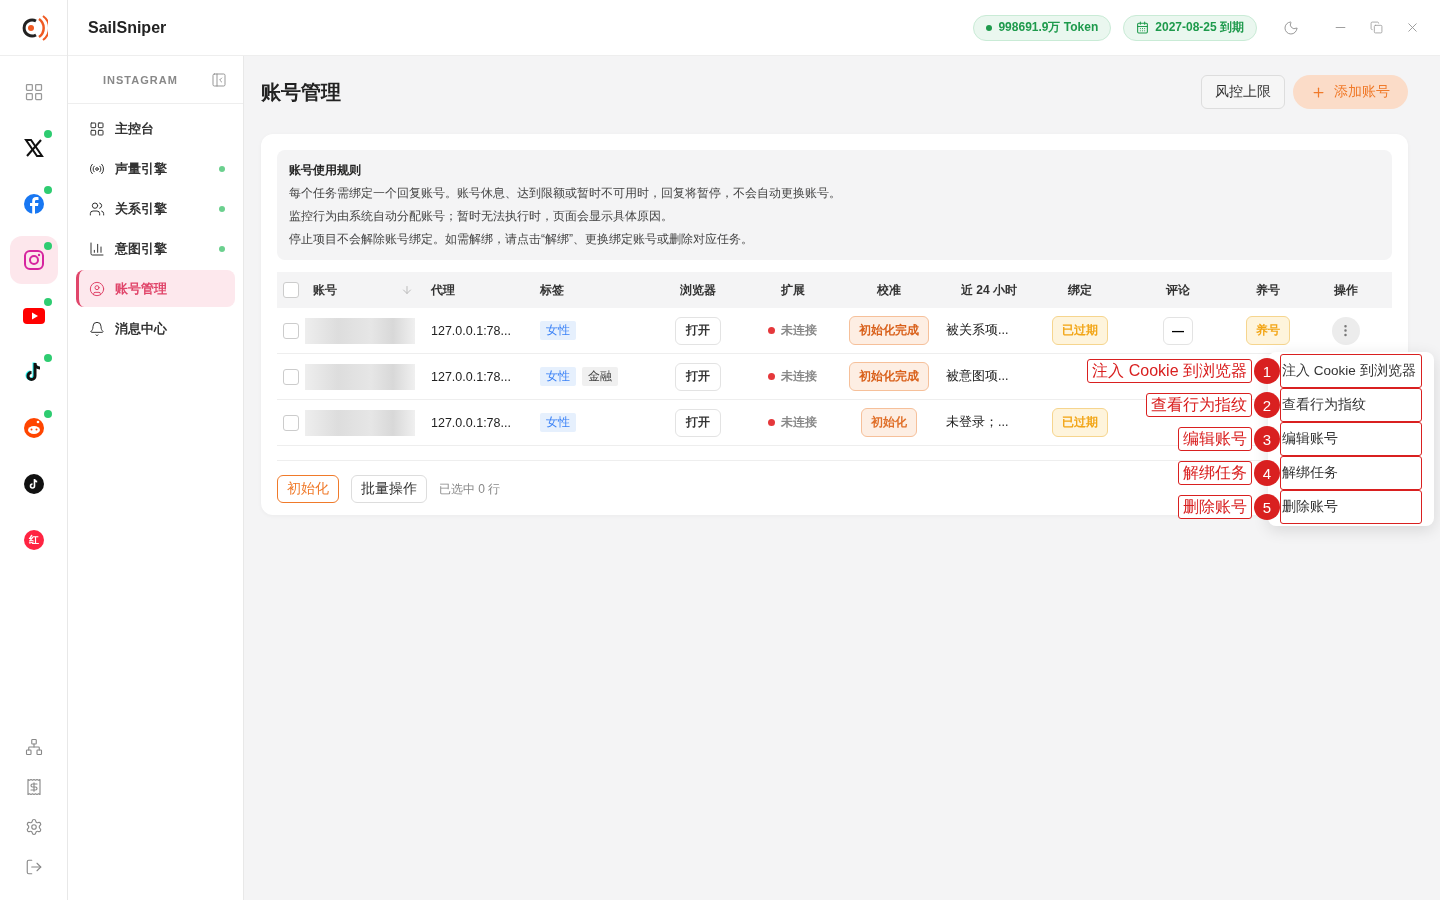  I want to click on calibration-badge: 初始化, so click(889, 422).